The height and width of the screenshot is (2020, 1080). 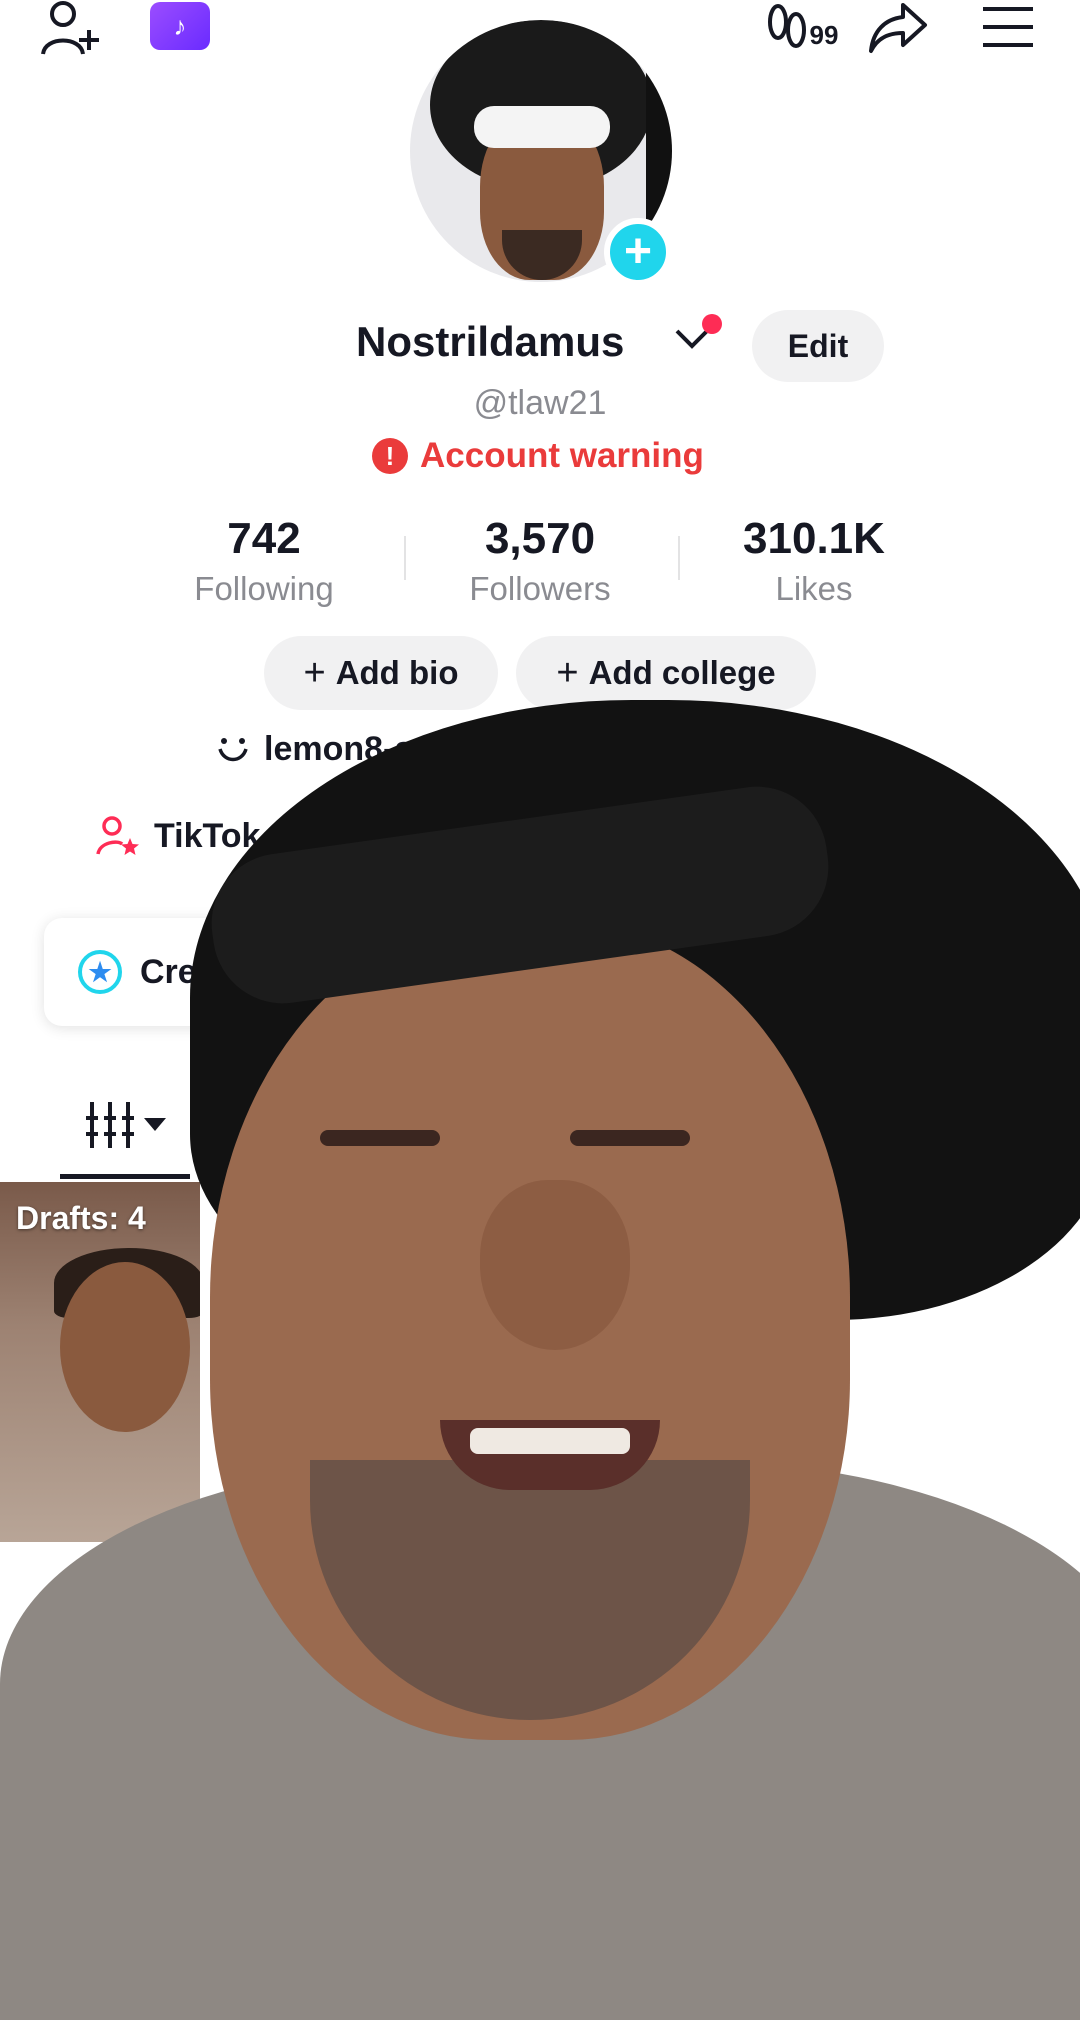 I want to click on add-bio-label: Add bio, so click(x=397, y=672).